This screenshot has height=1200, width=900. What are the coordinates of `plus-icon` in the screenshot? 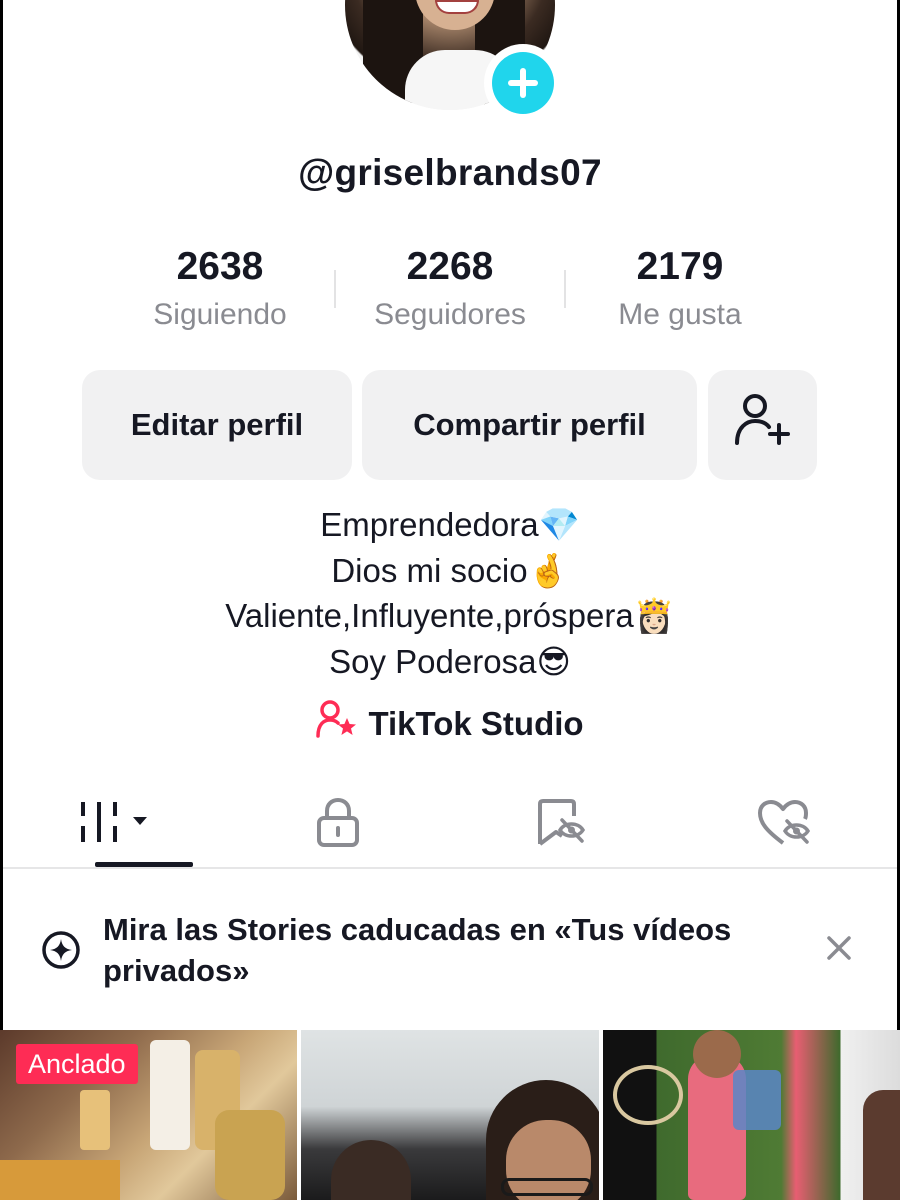 It's located at (523, 83).